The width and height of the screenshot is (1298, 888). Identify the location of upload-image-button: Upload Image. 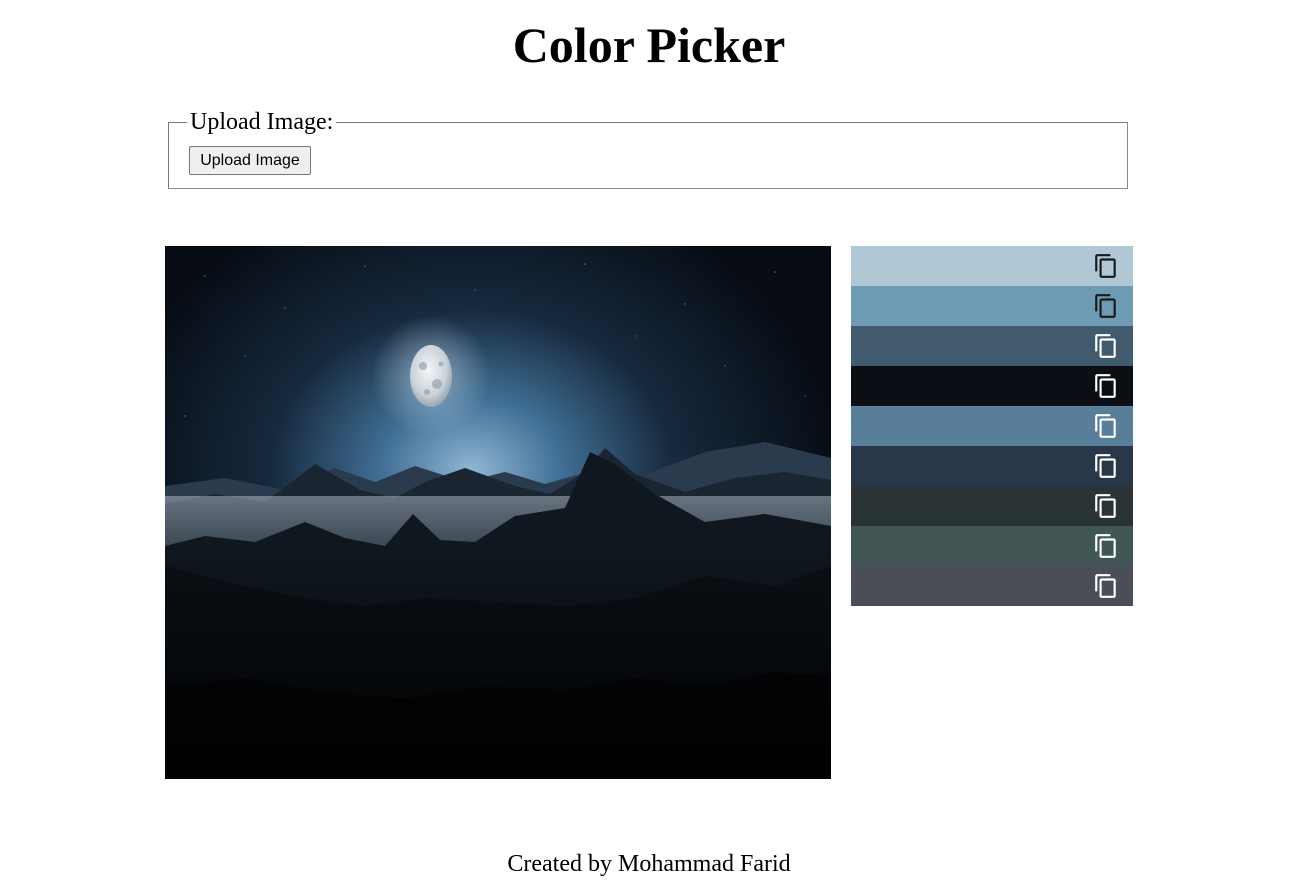
(250, 160).